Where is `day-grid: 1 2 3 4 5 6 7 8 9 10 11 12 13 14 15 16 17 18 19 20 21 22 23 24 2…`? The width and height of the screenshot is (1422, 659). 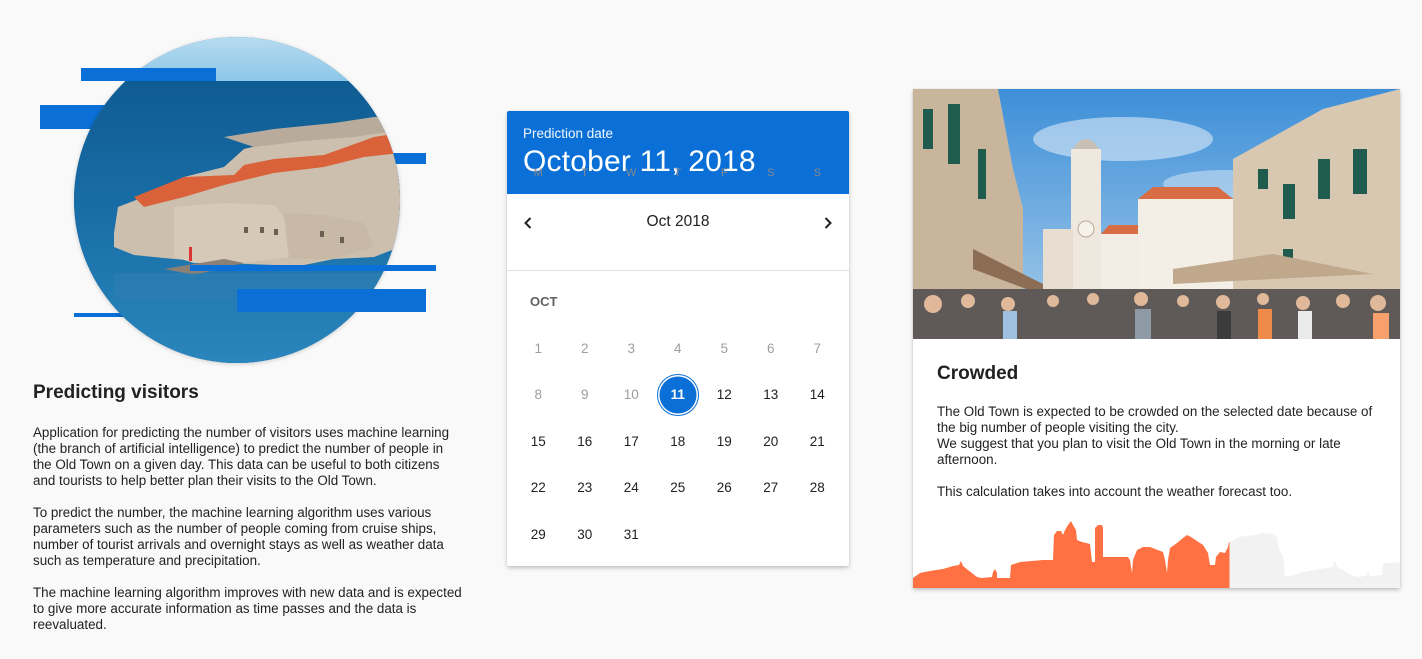
day-grid: 1 2 3 4 5 6 7 8 9 10 11 12 13 14 15 16 17 18 19 20 21 22 23 24 2… is located at coordinates (678, 441).